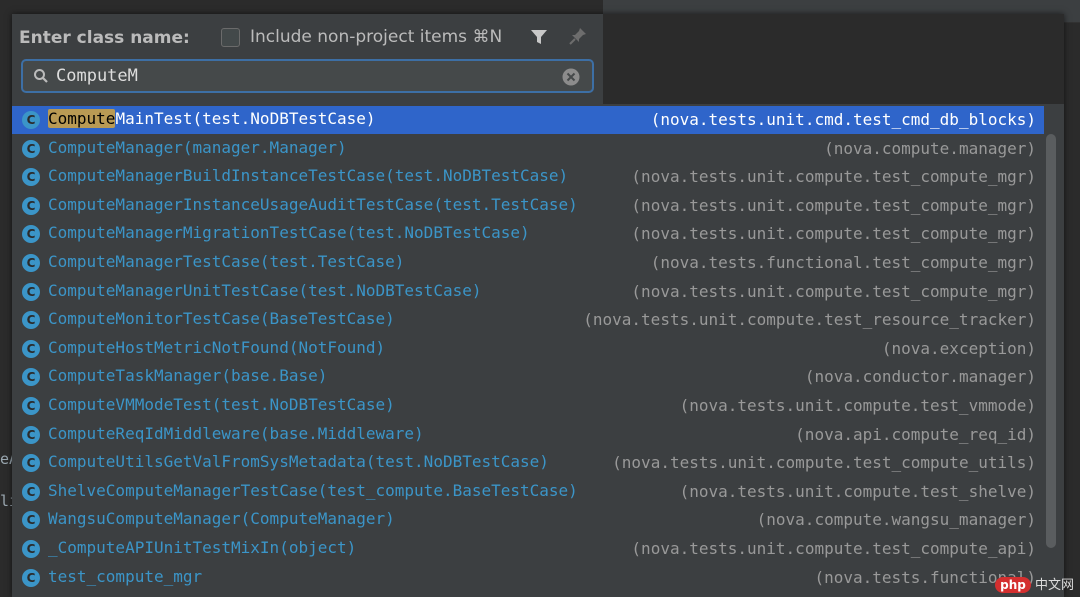  I want to click on result-location: (nova.tests.unit.compute.test_shelve), so click(857, 491).